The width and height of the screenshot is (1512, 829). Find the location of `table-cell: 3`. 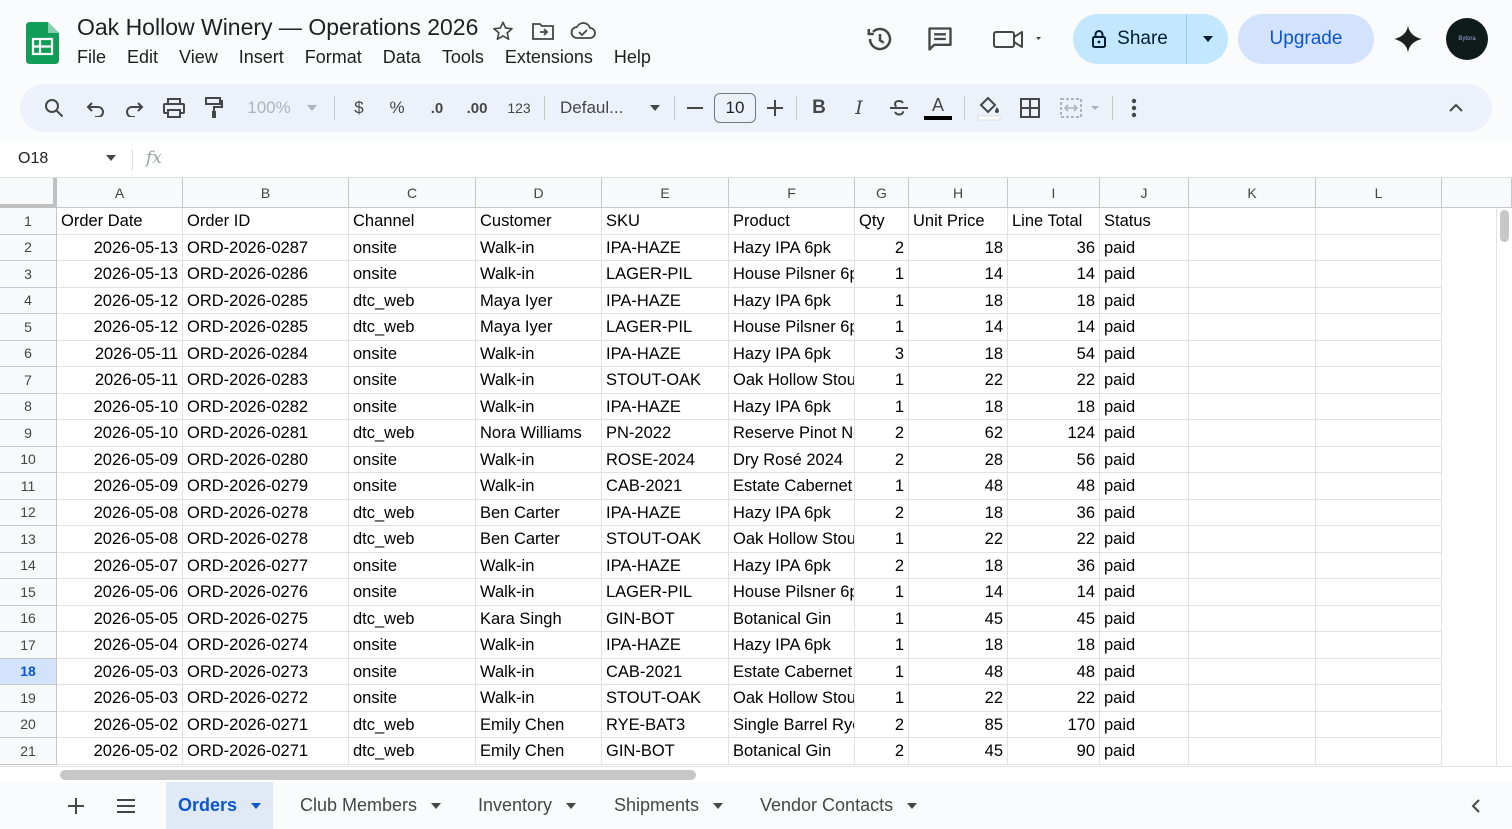

table-cell: 3 is located at coordinates (882, 353).